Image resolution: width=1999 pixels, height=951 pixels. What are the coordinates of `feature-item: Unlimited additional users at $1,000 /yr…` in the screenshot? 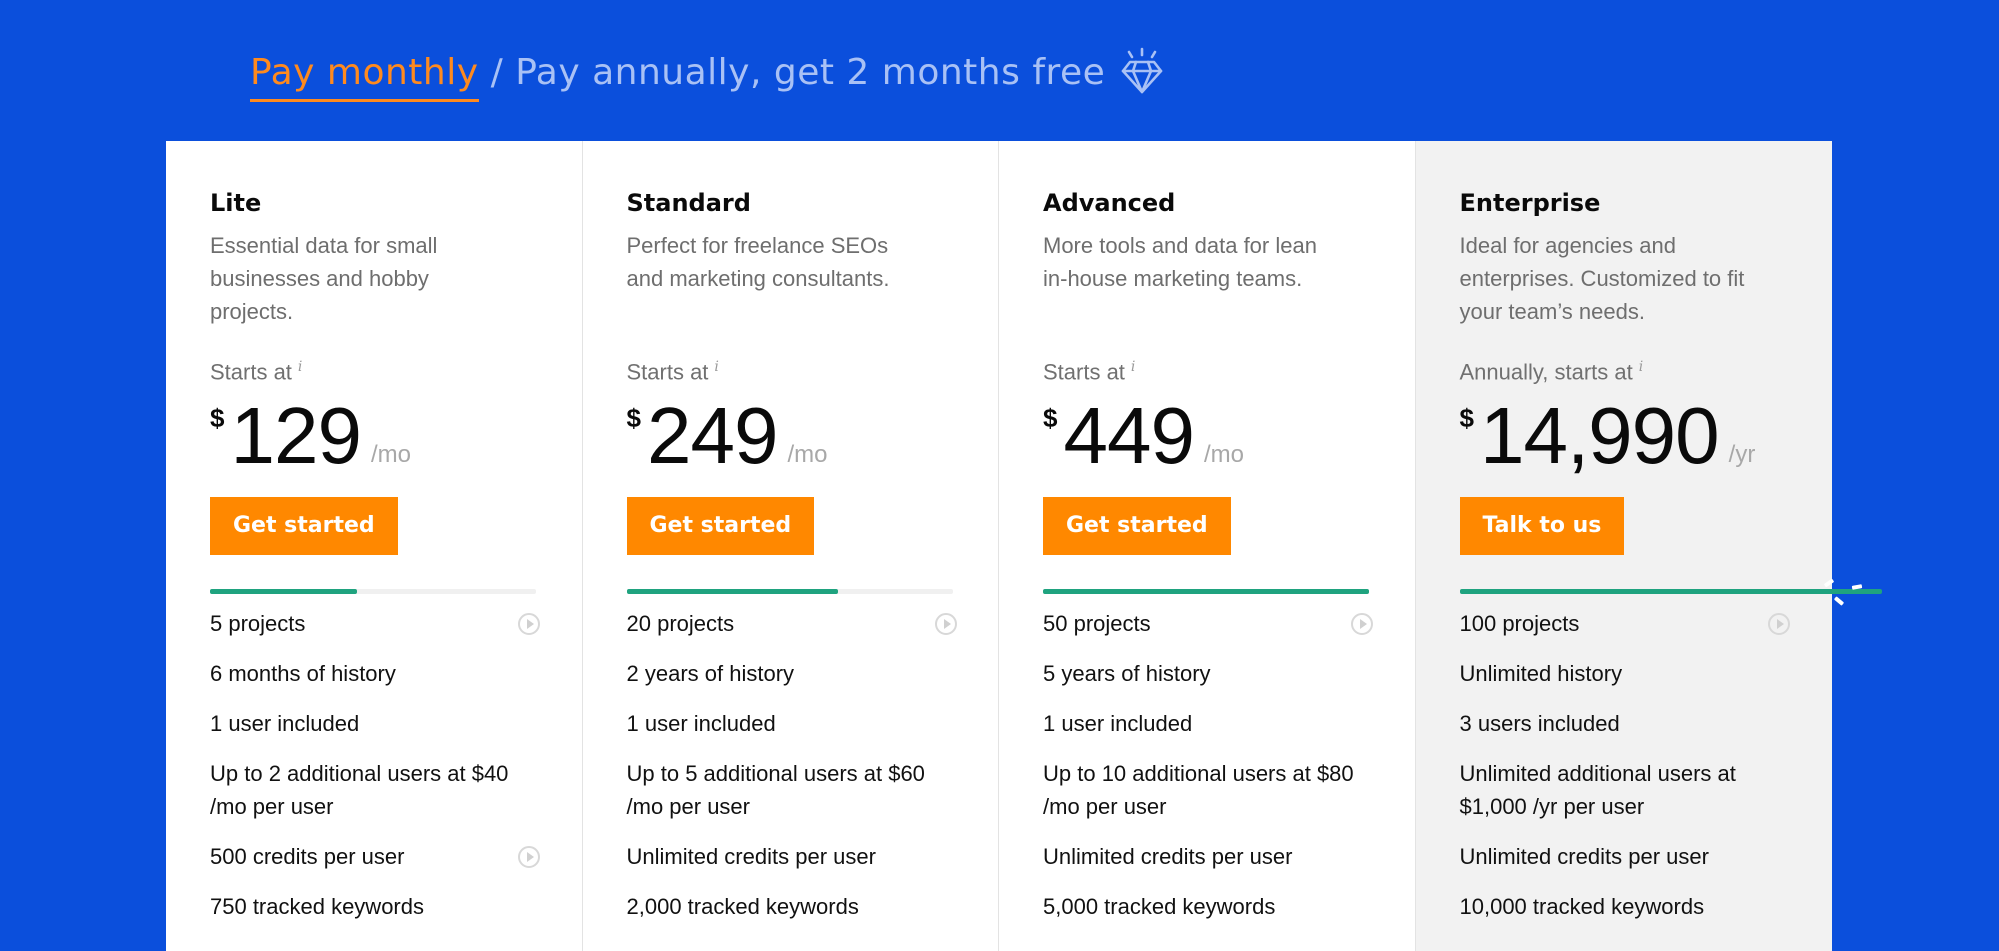 It's located at (1625, 790).